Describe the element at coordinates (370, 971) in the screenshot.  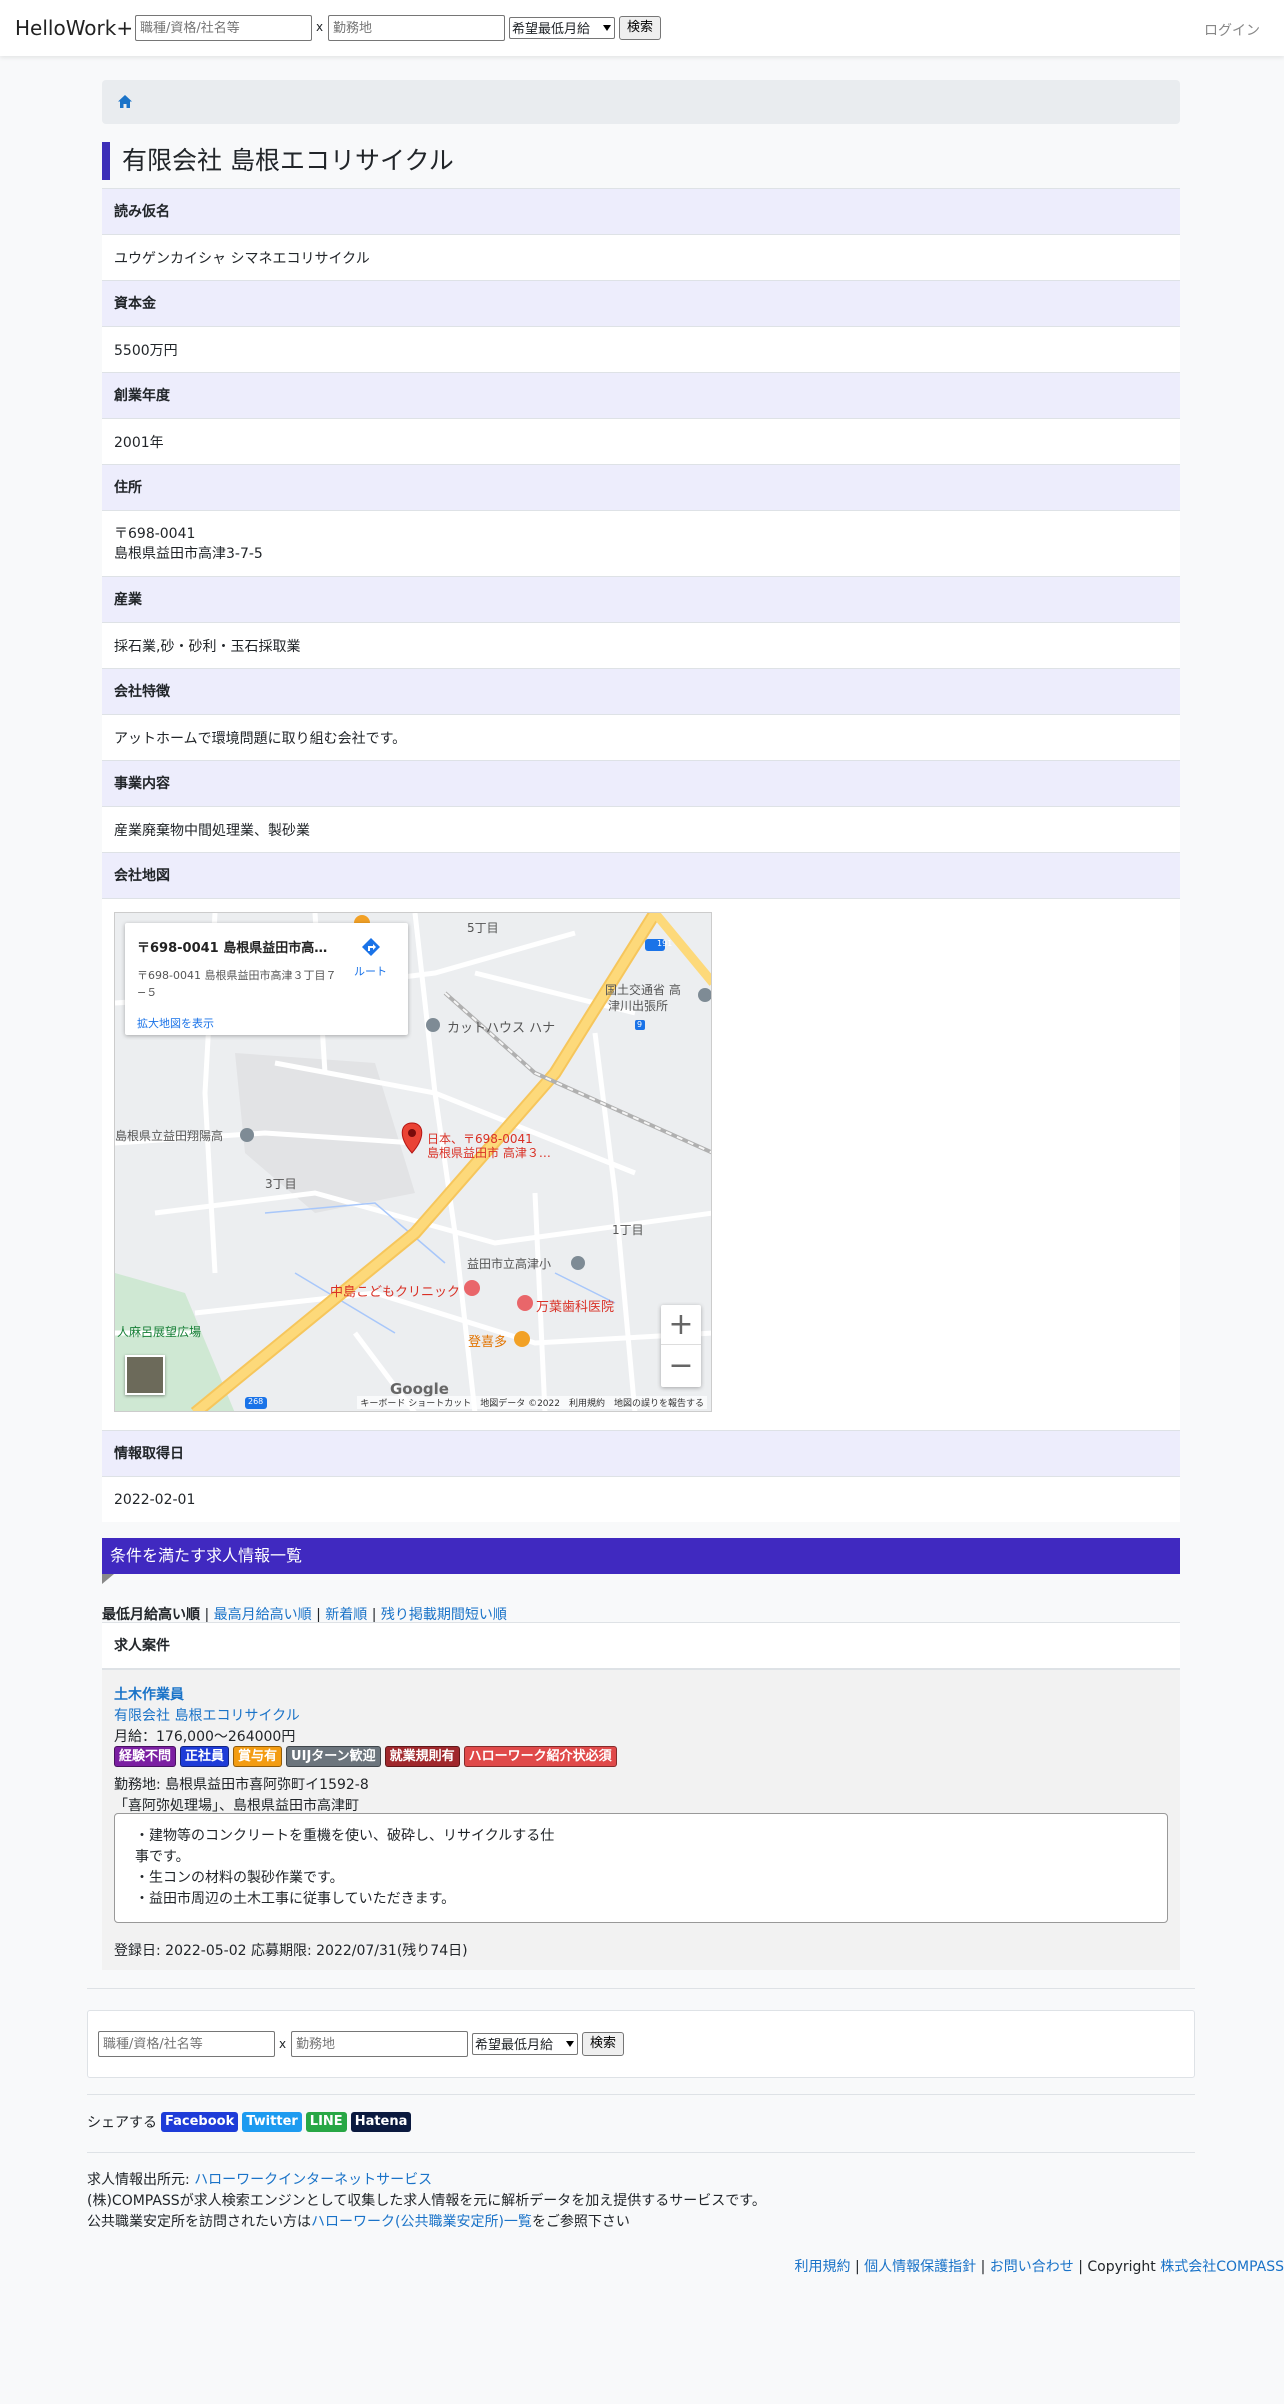
I see `route-link: ルート` at that location.